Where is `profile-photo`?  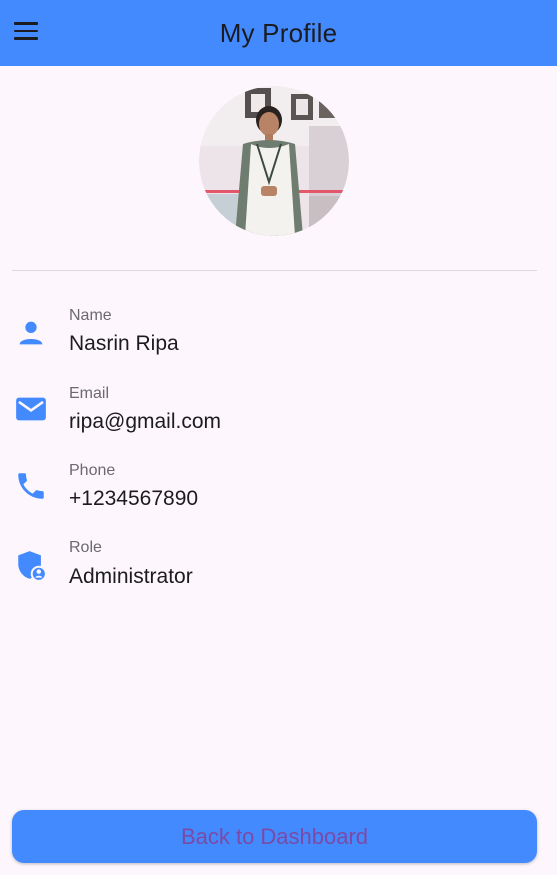 profile-photo is located at coordinates (274, 161).